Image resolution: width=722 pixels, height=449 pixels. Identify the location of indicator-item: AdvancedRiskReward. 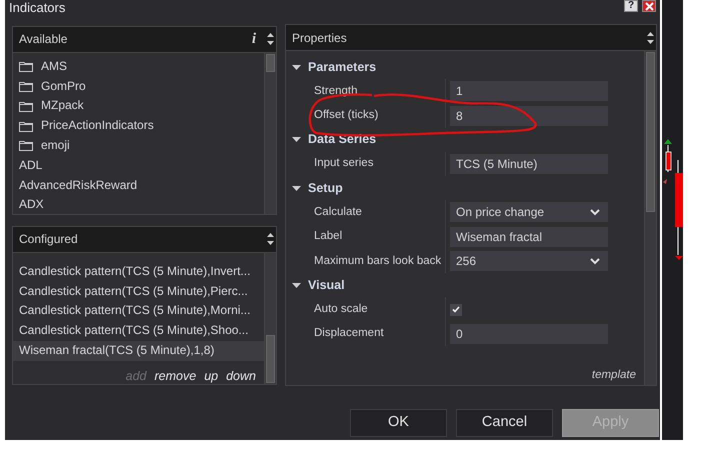
(138, 186).